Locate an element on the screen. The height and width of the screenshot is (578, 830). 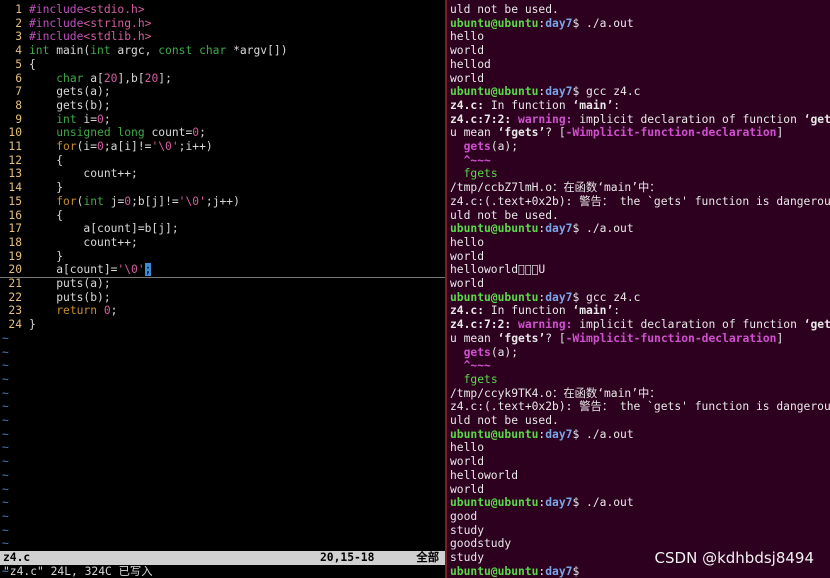
code-text: #include<stdlib.h> is located at coordinates (90, 37).